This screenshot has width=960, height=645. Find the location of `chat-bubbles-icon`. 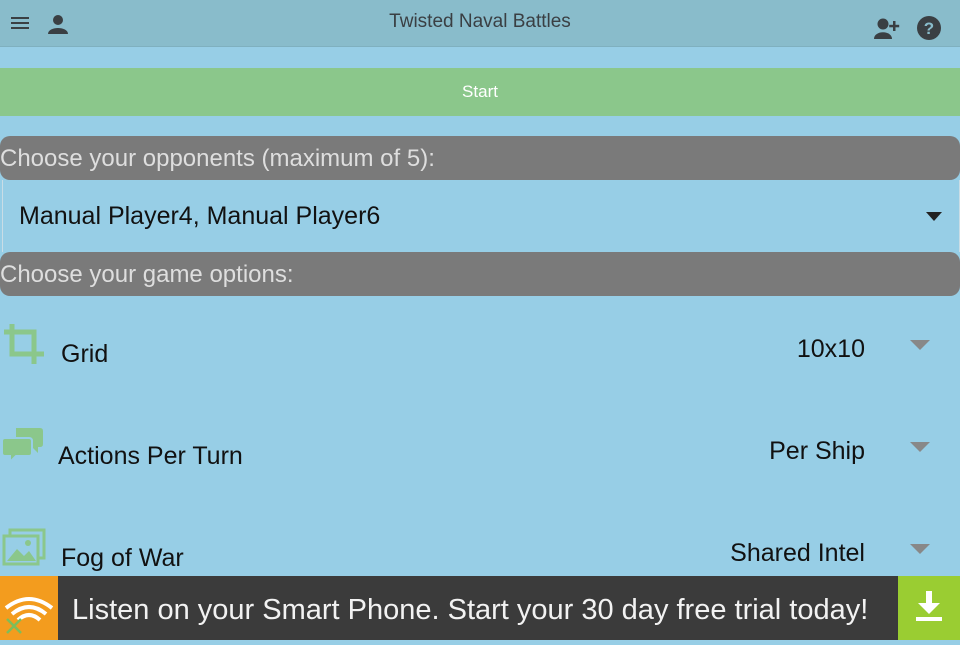

chat-bubbles-icon is located at coordinates (22, 447).